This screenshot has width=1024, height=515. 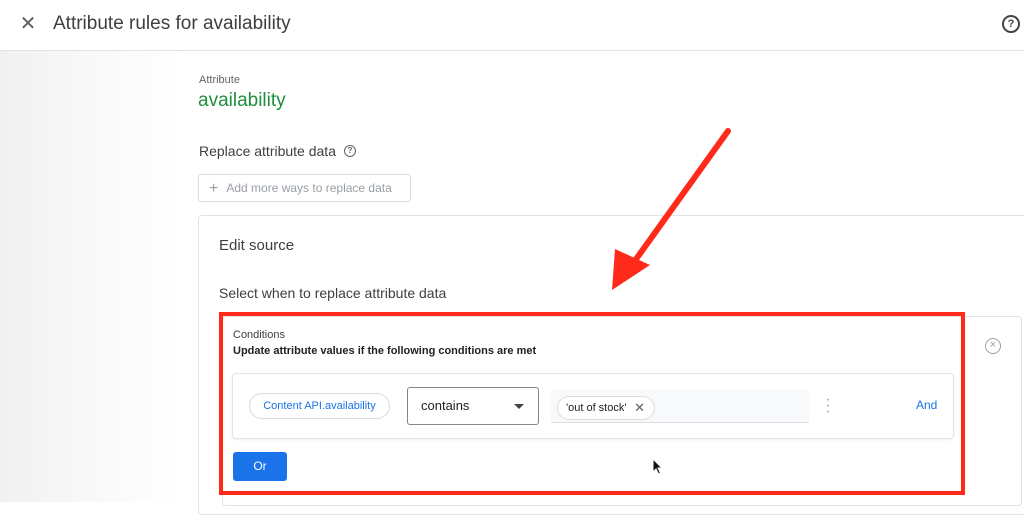 I want to click on remove-condition-icon: ×, so click(x=993, y=346).